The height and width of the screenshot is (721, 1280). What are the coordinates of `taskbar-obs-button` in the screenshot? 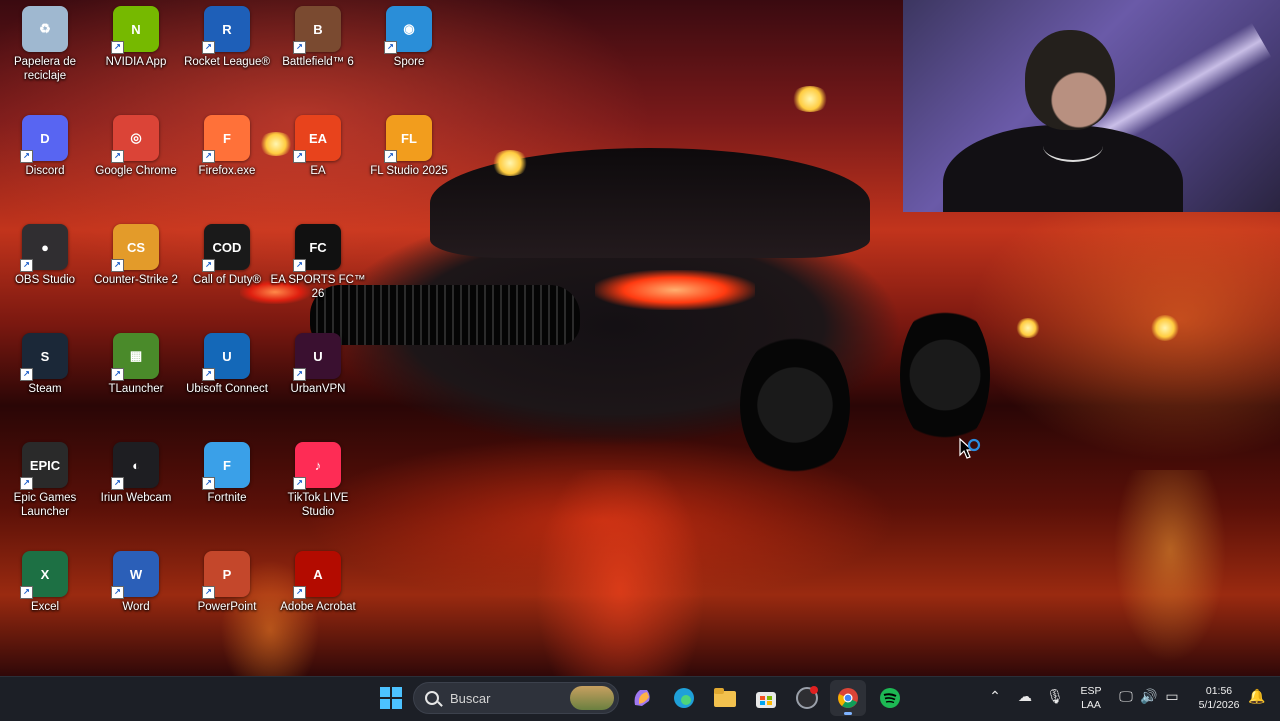 It's located at (807, 698).